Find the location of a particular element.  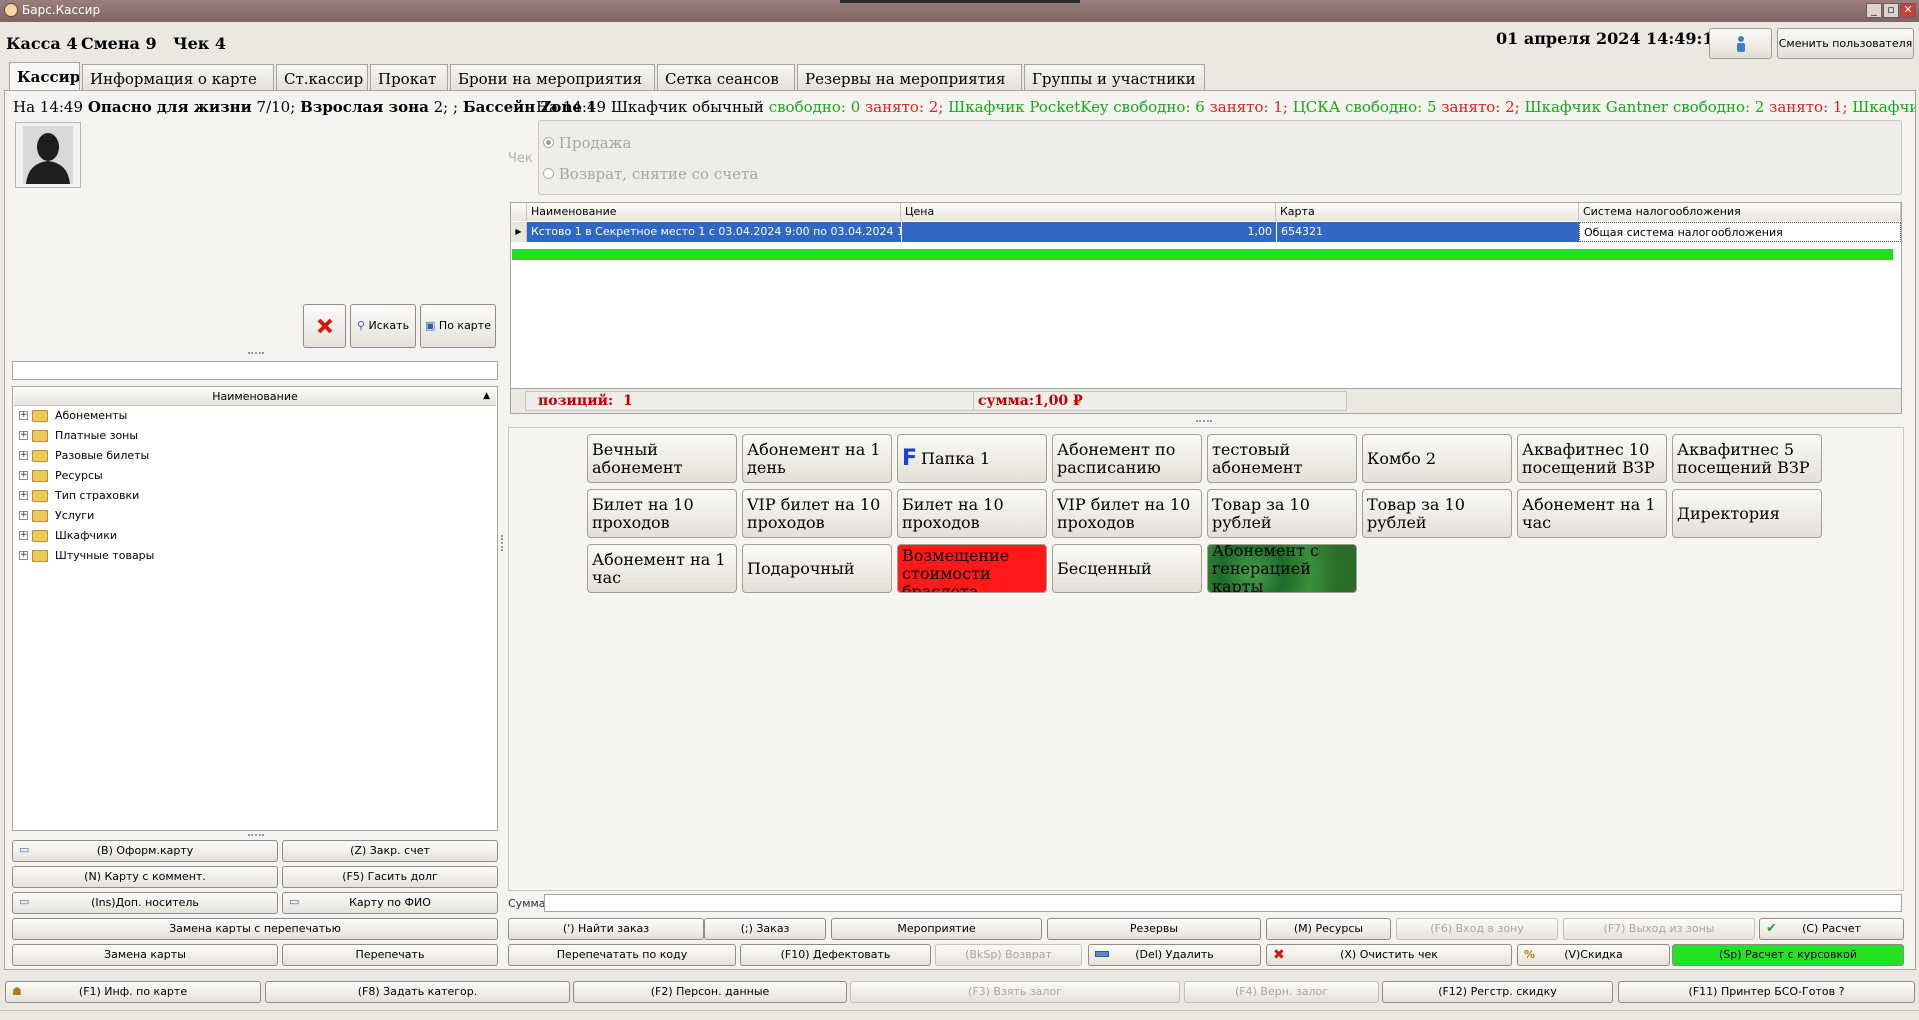

minimize-button: _ is located at coordinates (1874, 10).